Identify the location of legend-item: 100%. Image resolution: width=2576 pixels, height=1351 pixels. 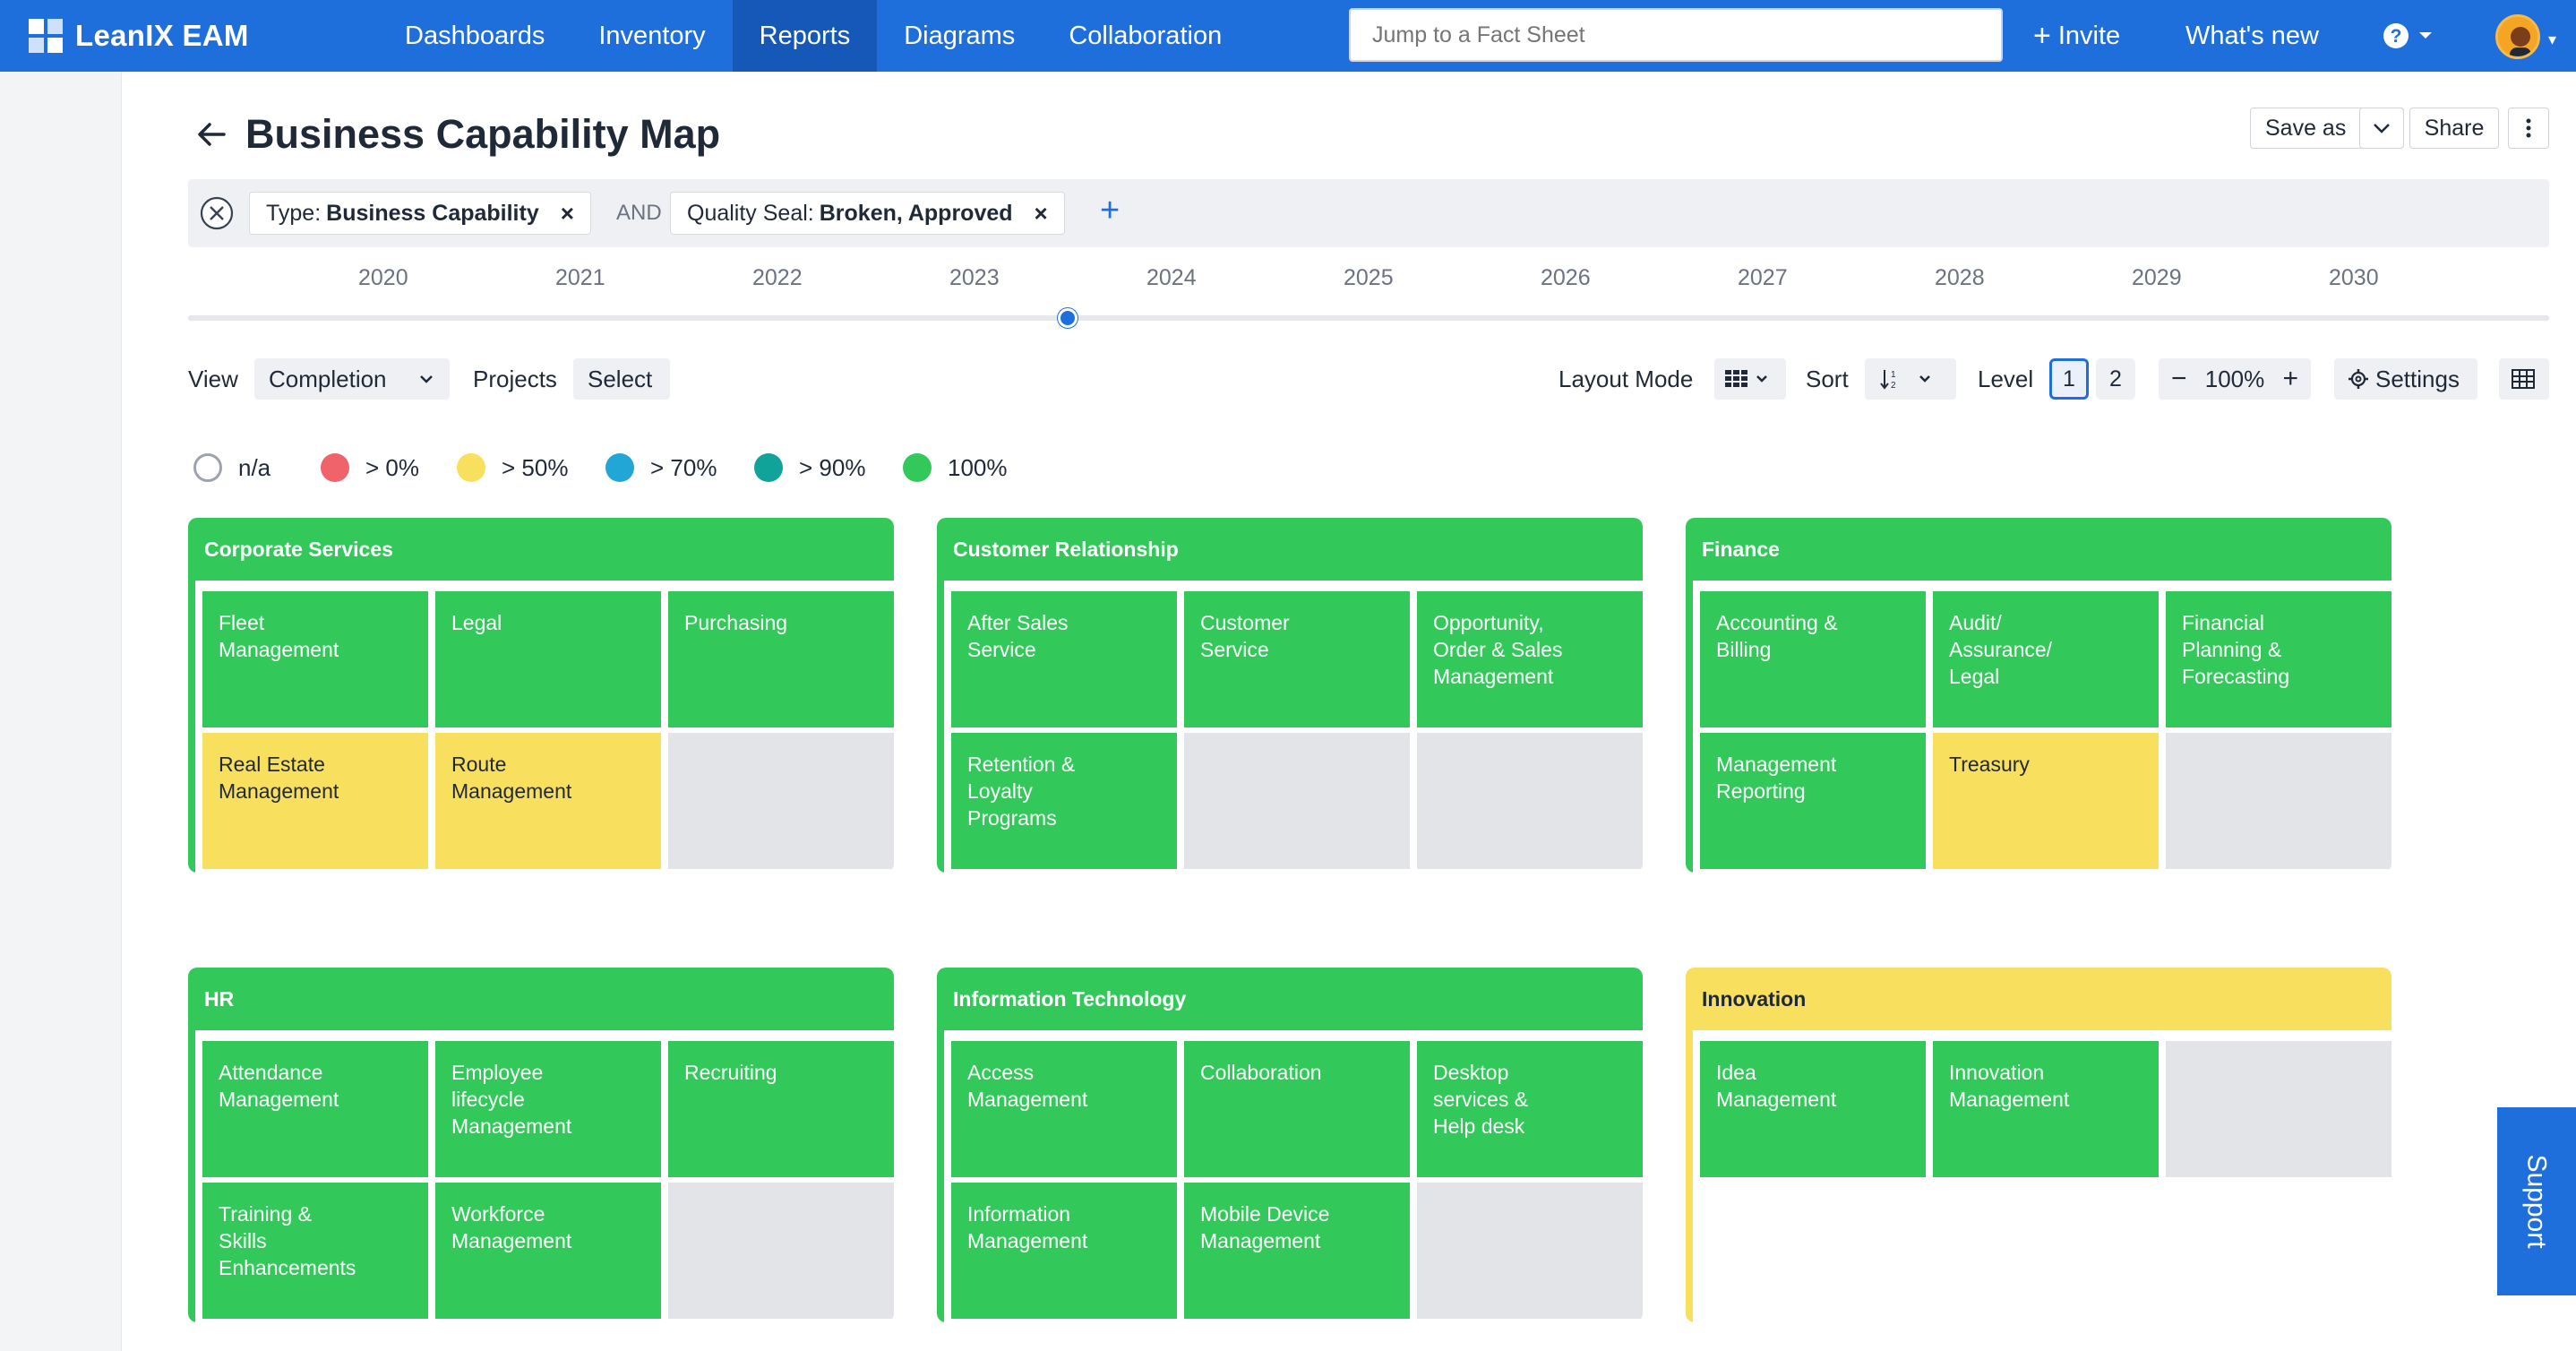
(955, 468).